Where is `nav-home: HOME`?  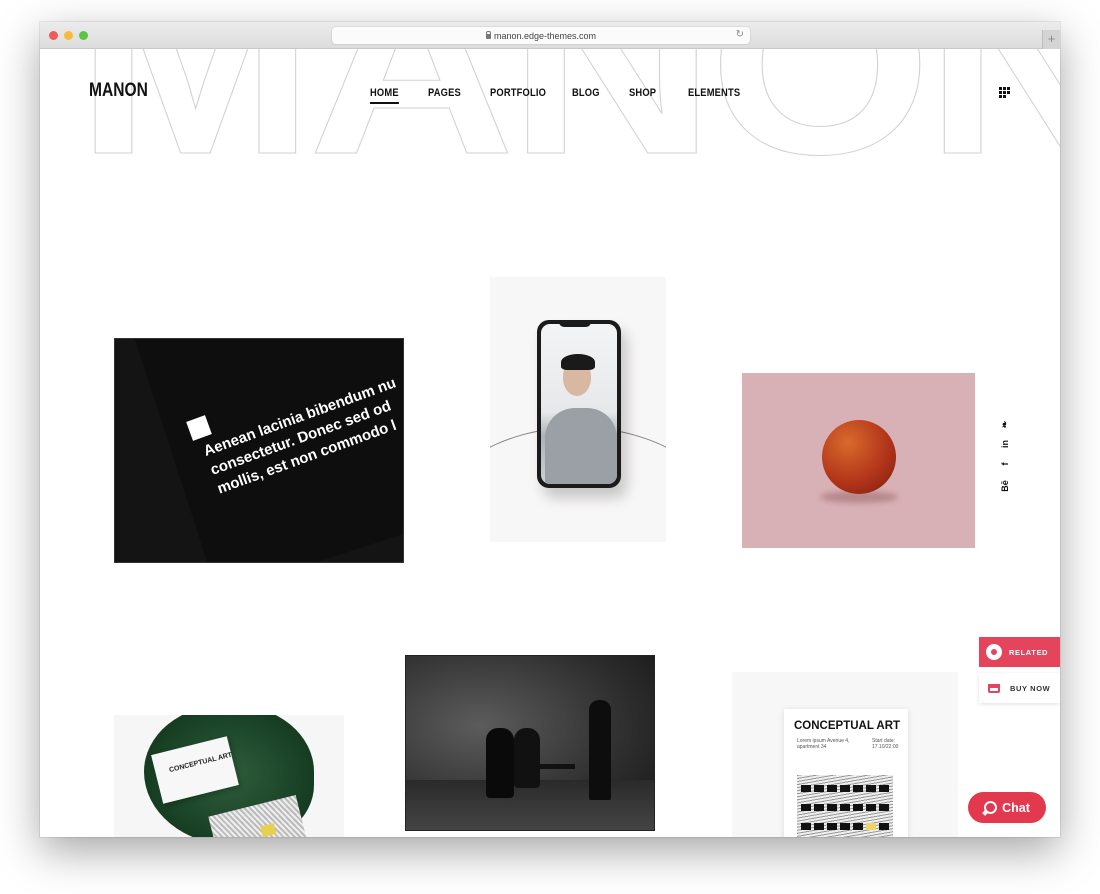 nav-home: HOME is located at coordinates (384, 95).